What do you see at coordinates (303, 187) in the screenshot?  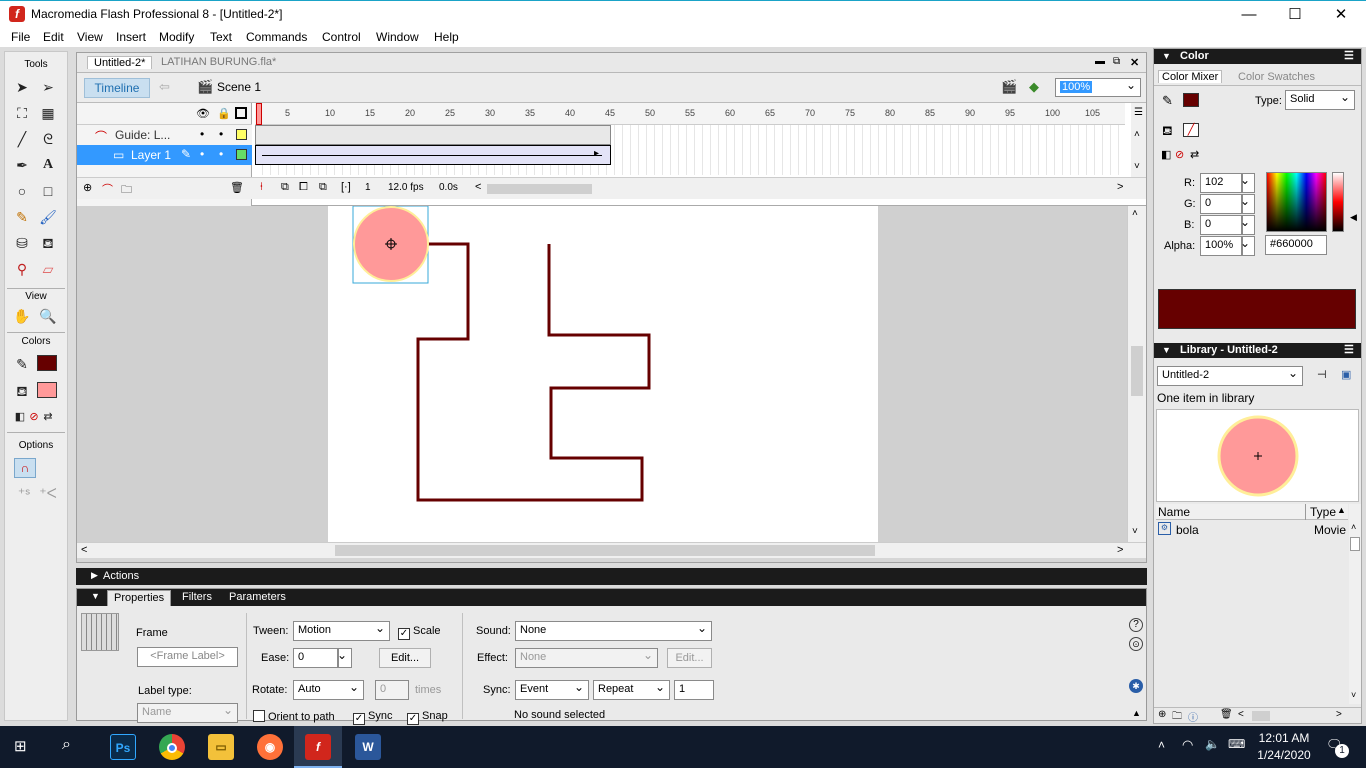 I see `onion-outline-icon: ⧠` at bounding box center [303, 187].